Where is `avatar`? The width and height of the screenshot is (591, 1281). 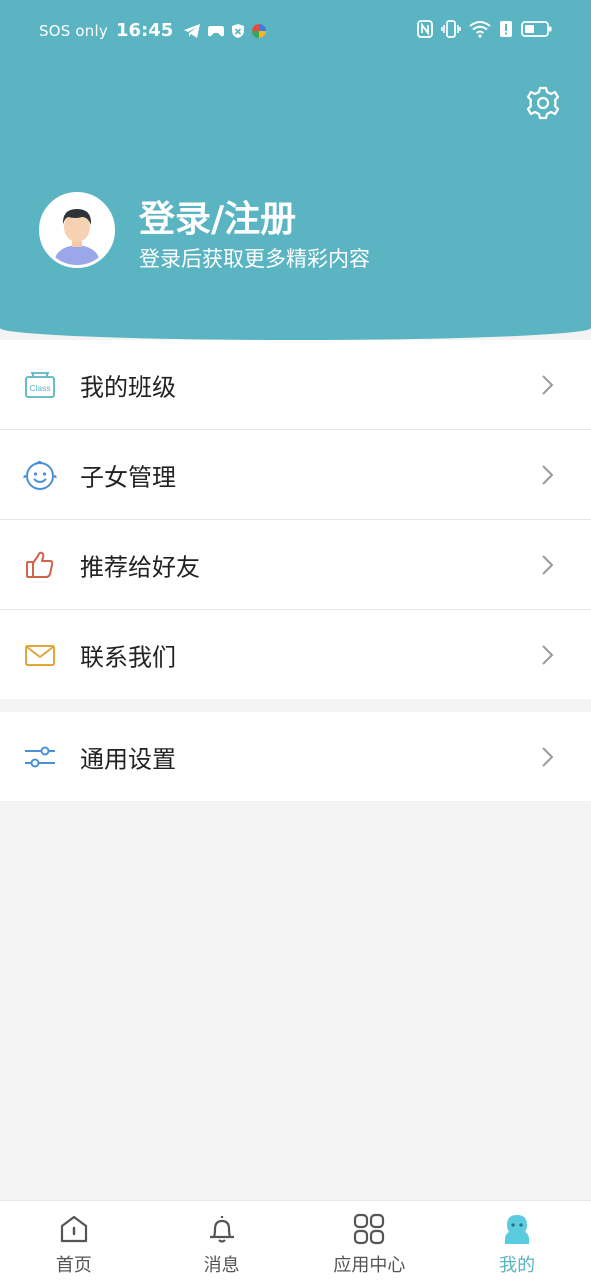 avatar is located at coordinates (77, 230).